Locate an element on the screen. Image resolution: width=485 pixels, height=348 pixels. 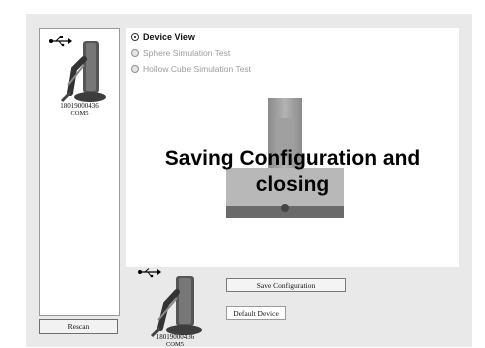
radio-sphere-simulation: Sphere Simulation Test is located at coordinates (180, 53).